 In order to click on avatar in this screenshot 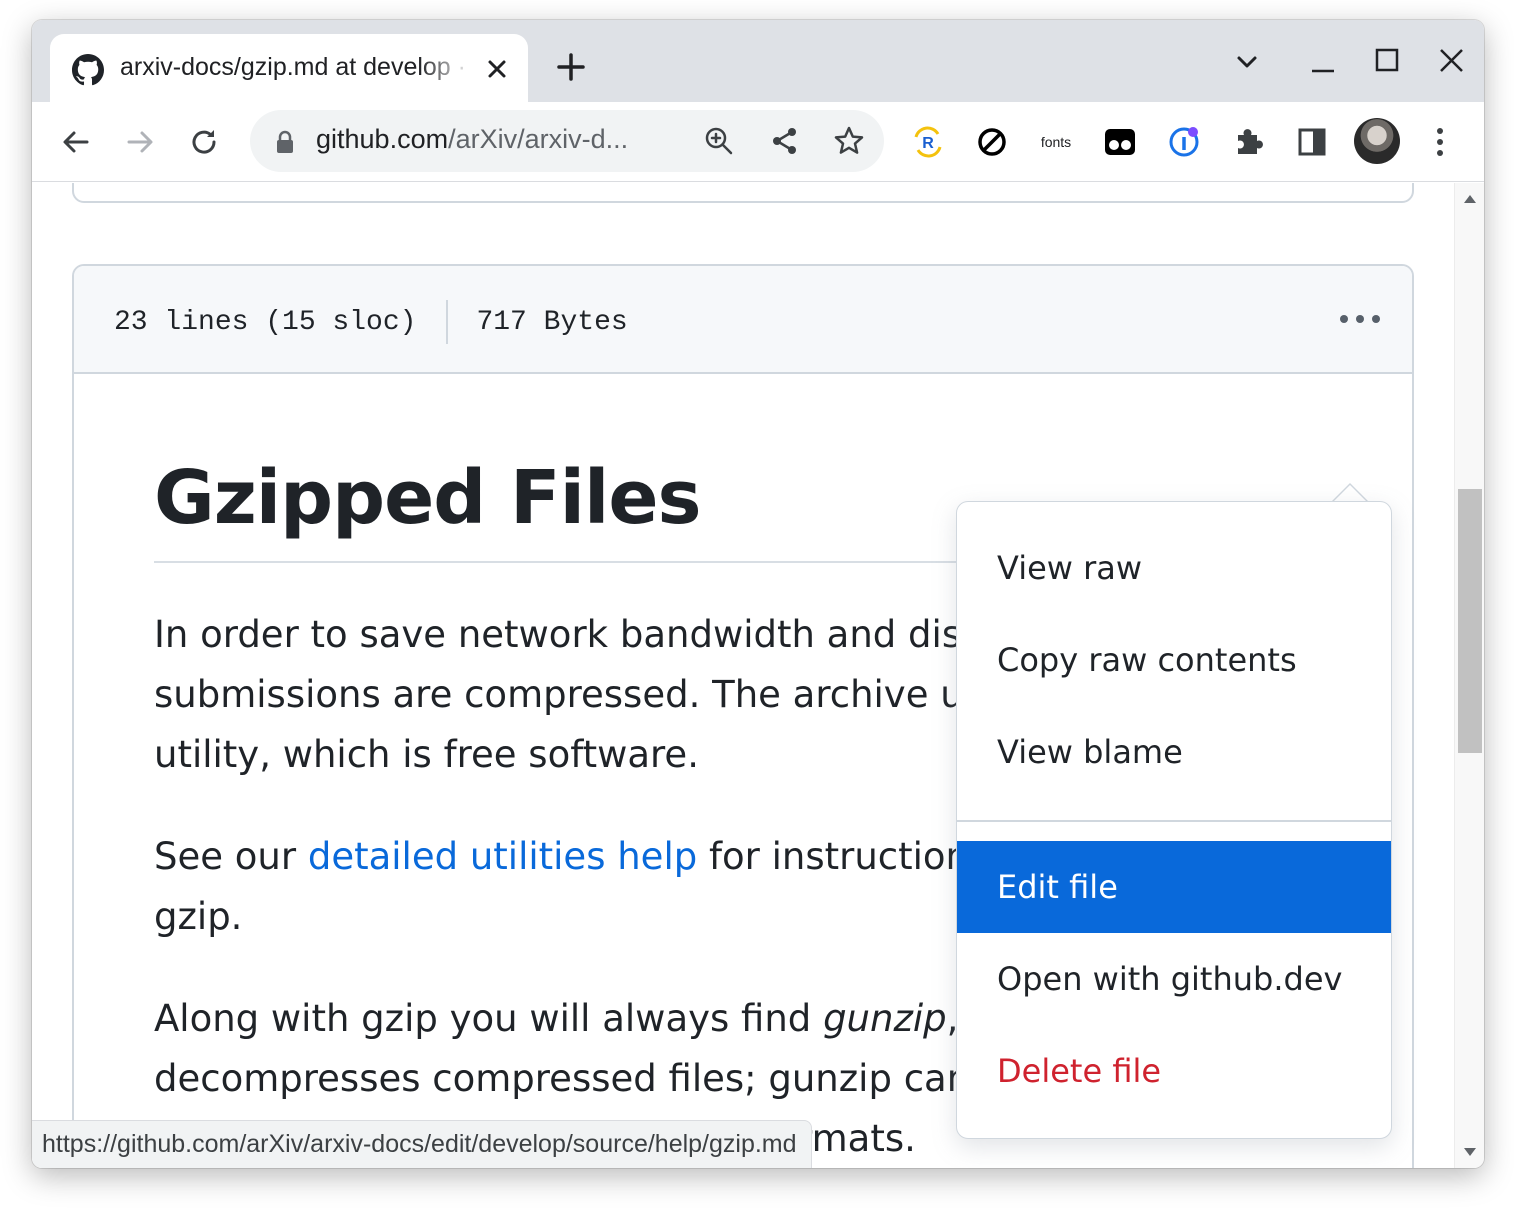, I will do `click(1377, 141)`.